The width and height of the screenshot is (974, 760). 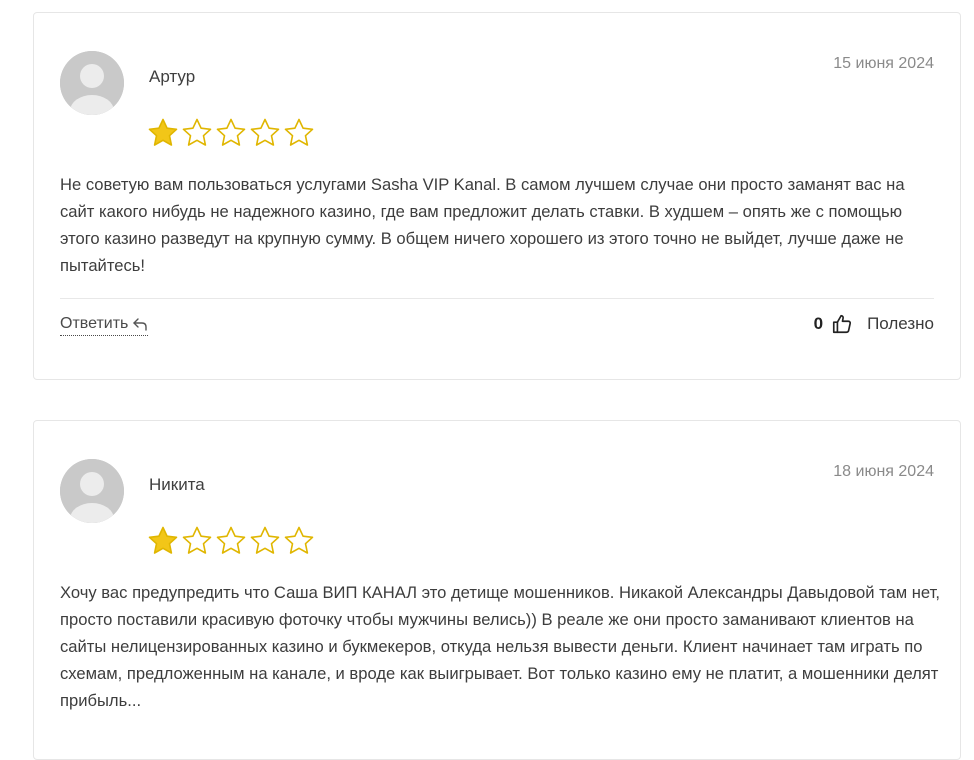 What do you see at coordinates (818, 323) in the screenshot?
I see `like-count: 0` at bounding box center [818, 323].